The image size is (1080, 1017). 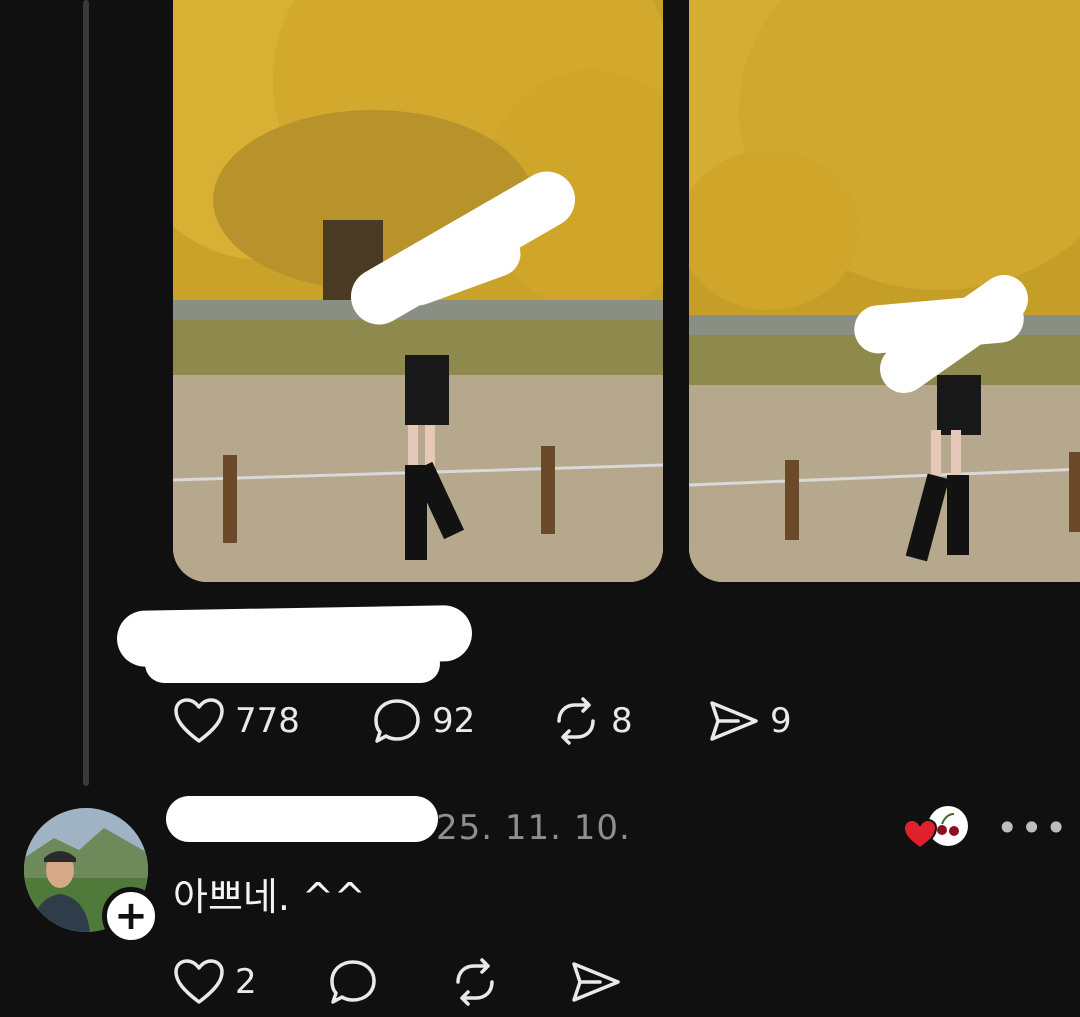 I want to click on more-options-button: •••, so click(x=1032, y=828).